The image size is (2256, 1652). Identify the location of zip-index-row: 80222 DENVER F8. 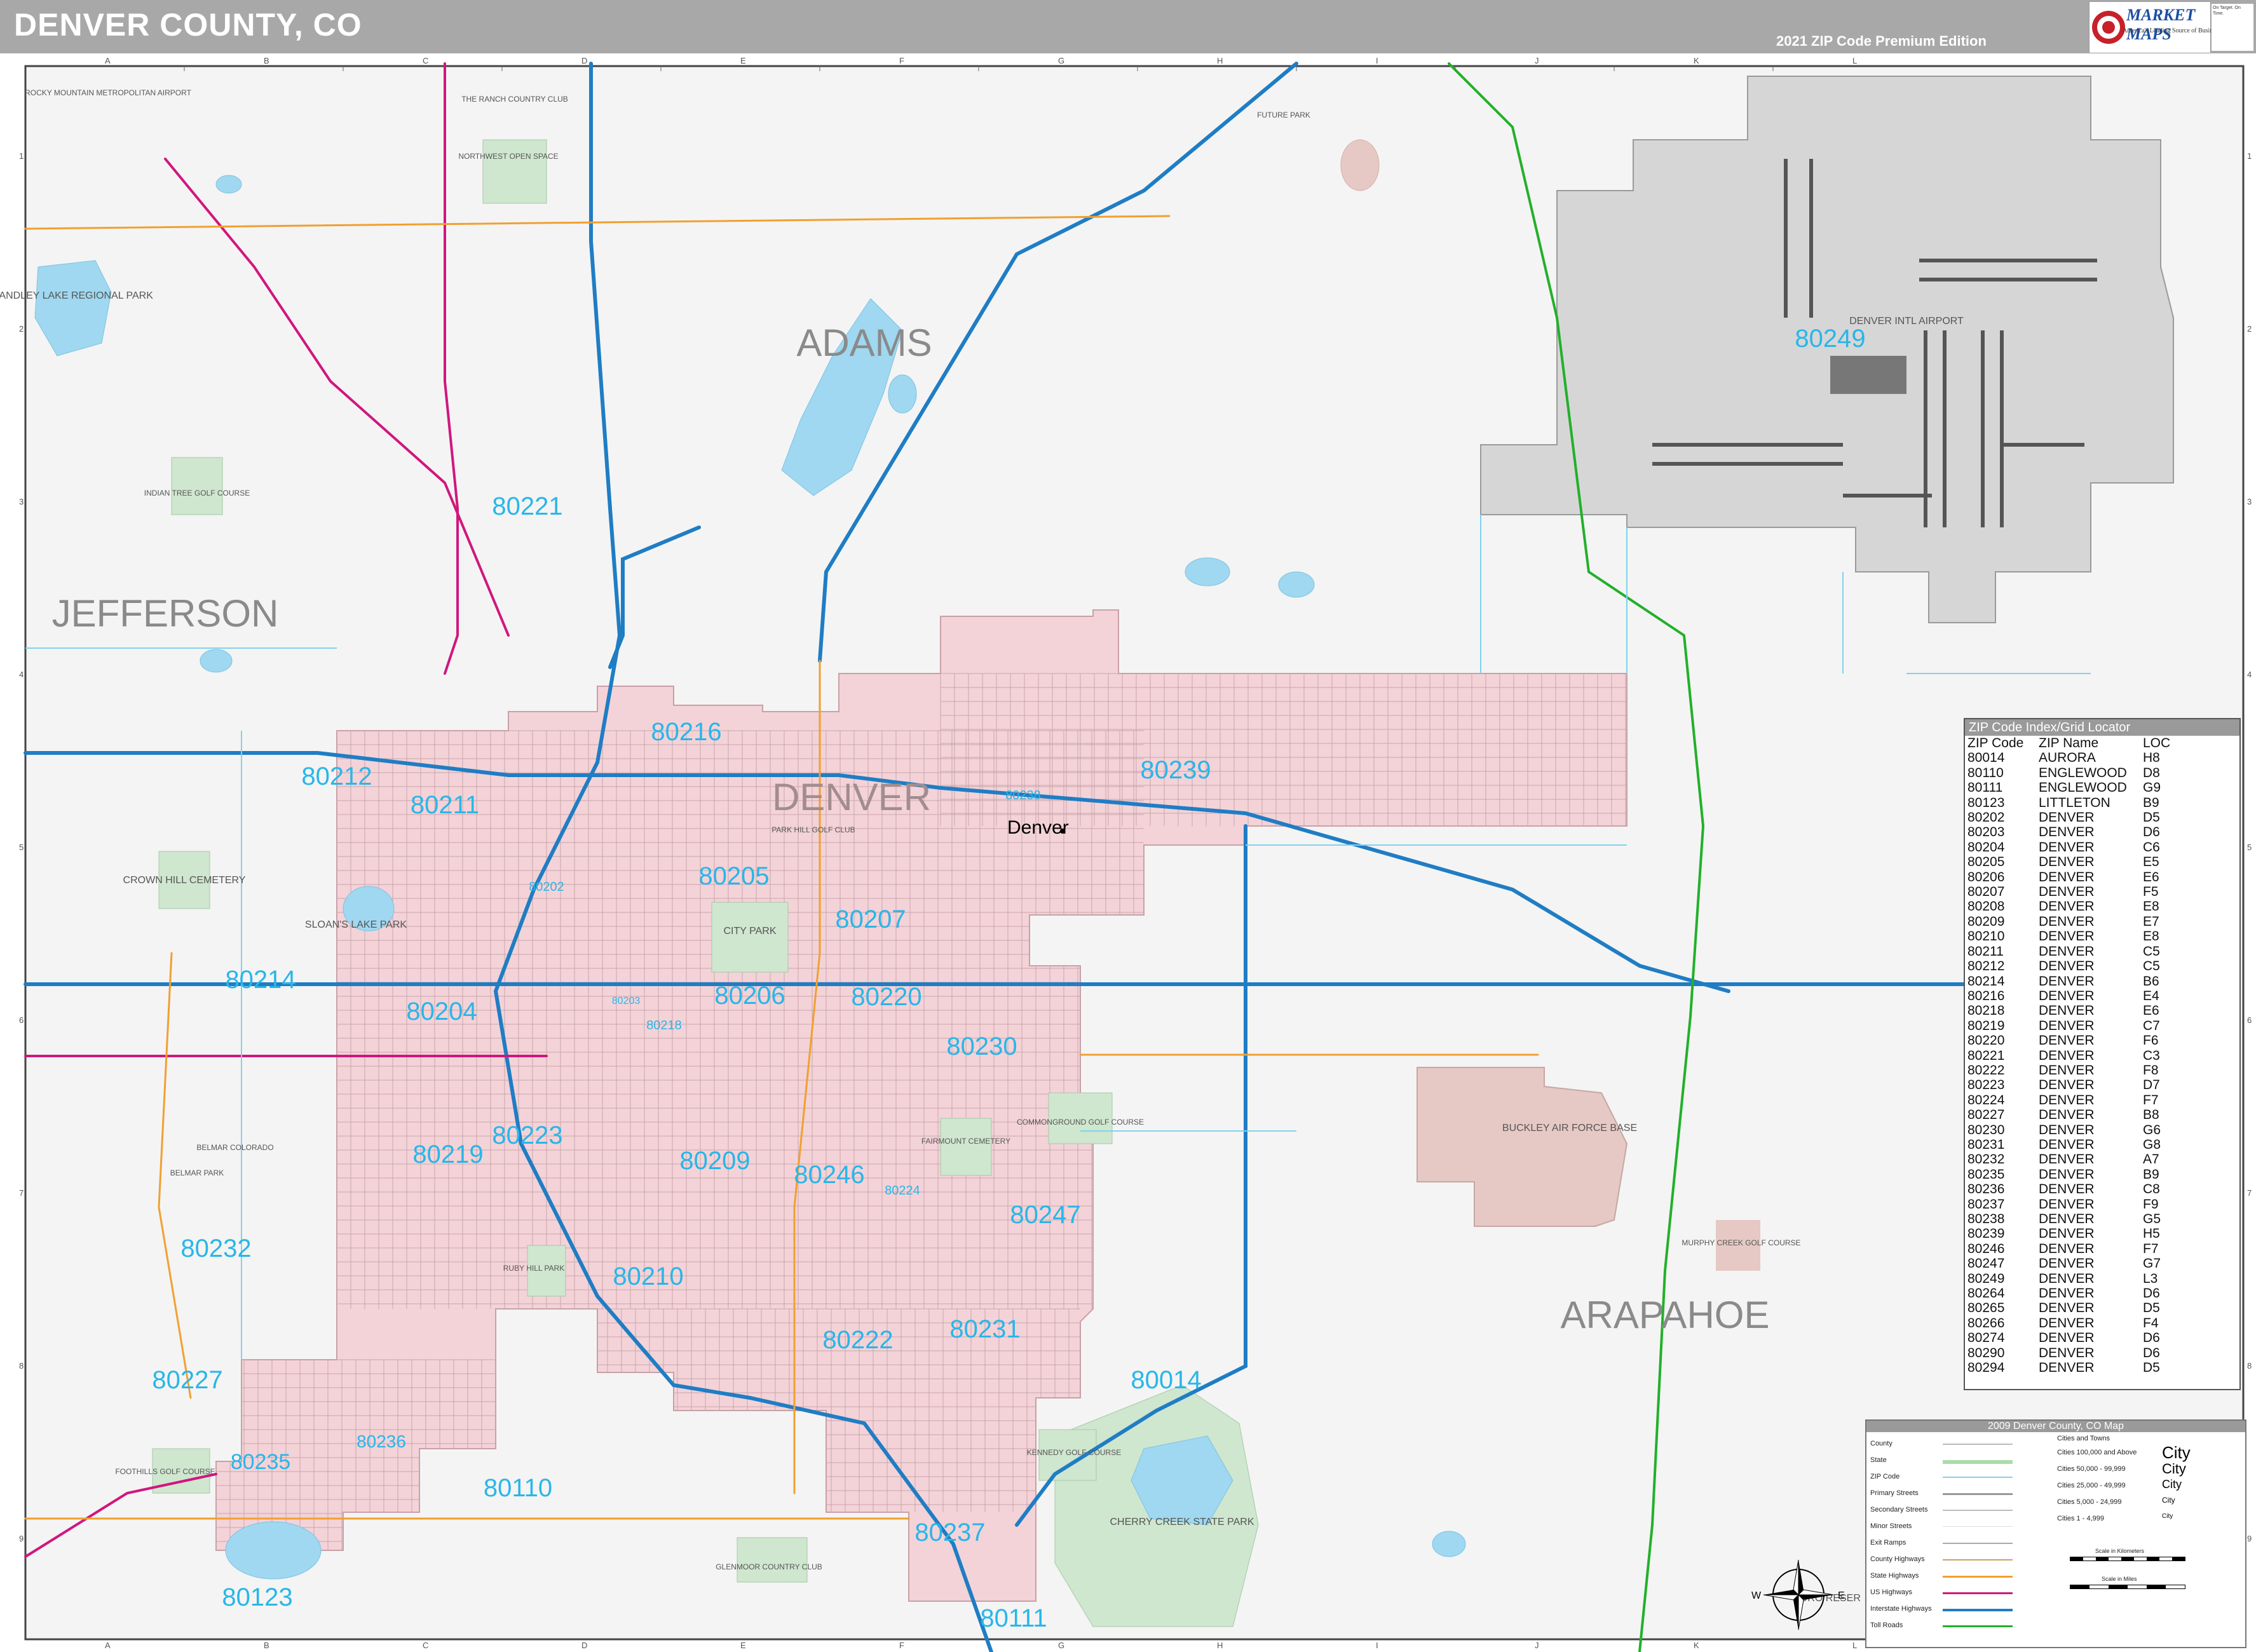
(2071, 1070).